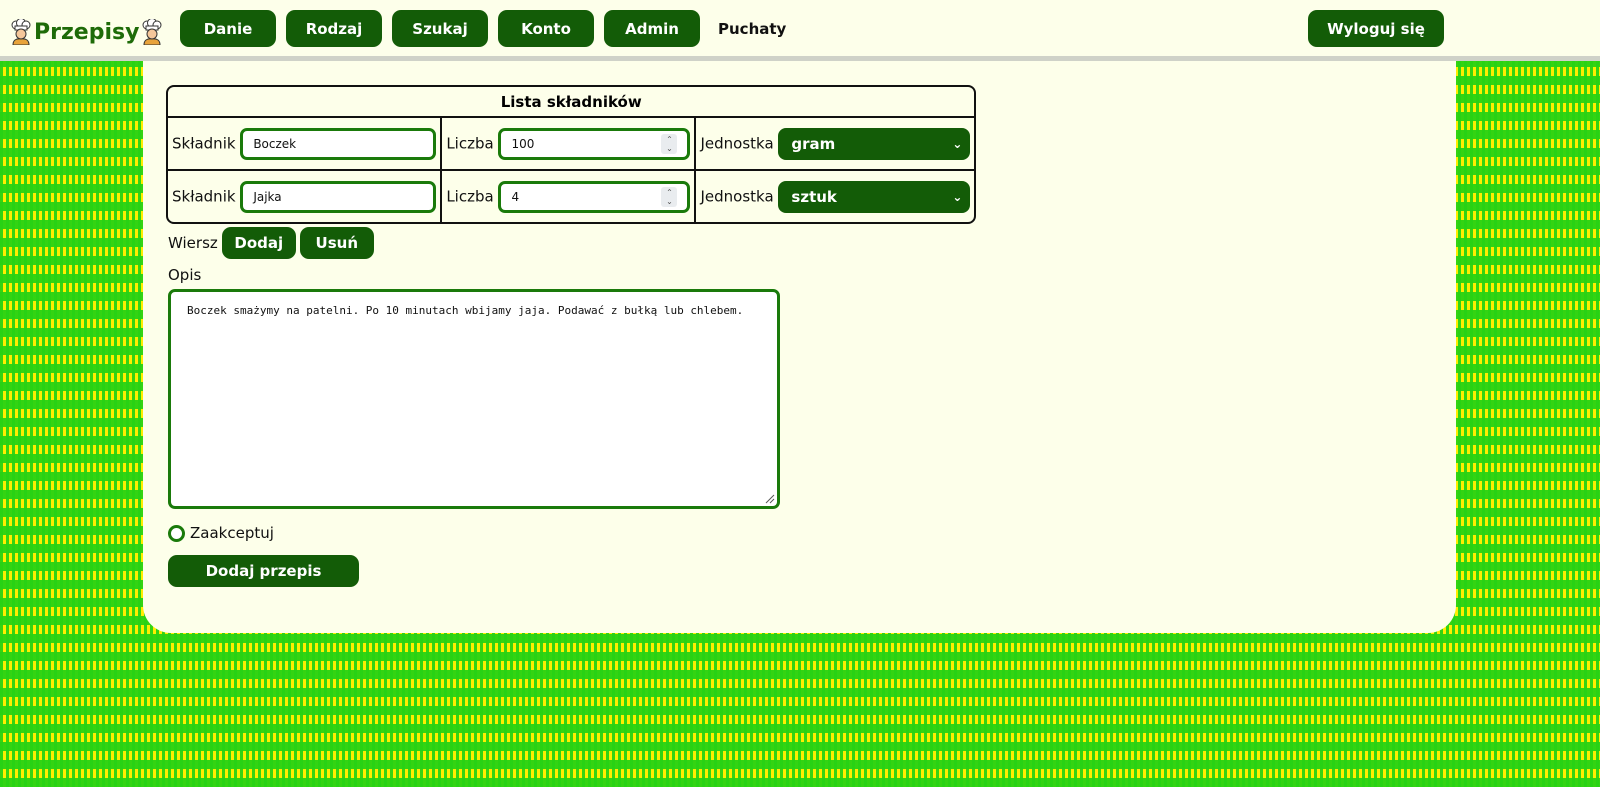 This screenshot has width=1600, height=787. I want to click on nav-rodzaj-button: Rodzaj, so click(334, 28).